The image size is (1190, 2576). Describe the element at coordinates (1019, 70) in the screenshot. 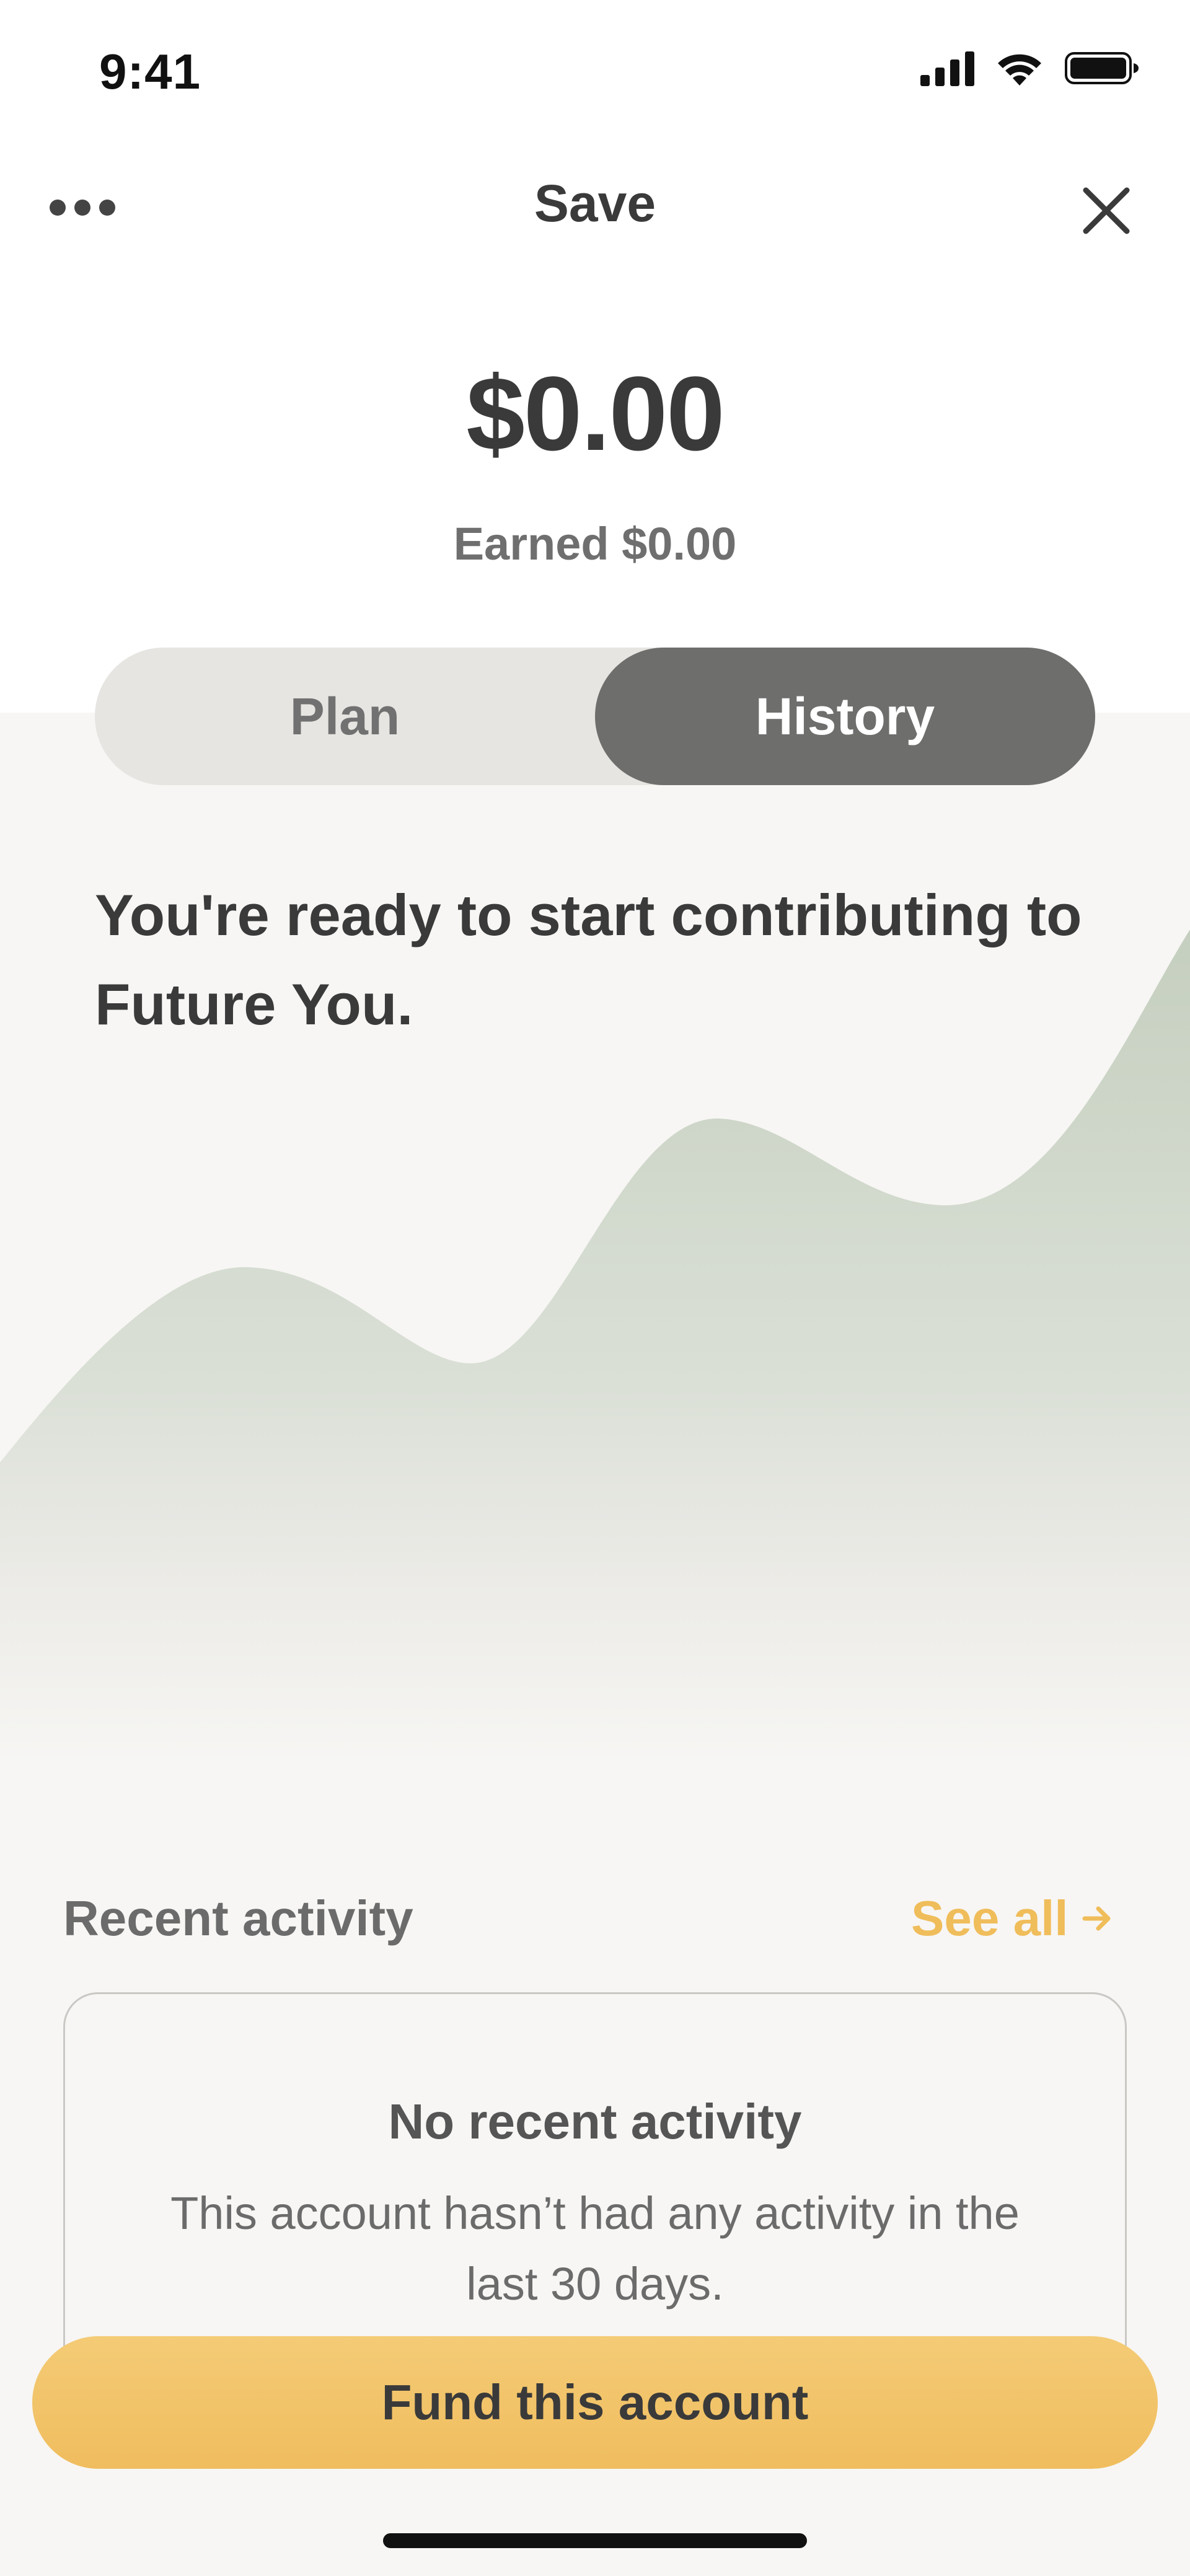

I see `wifi-icon` at that location.